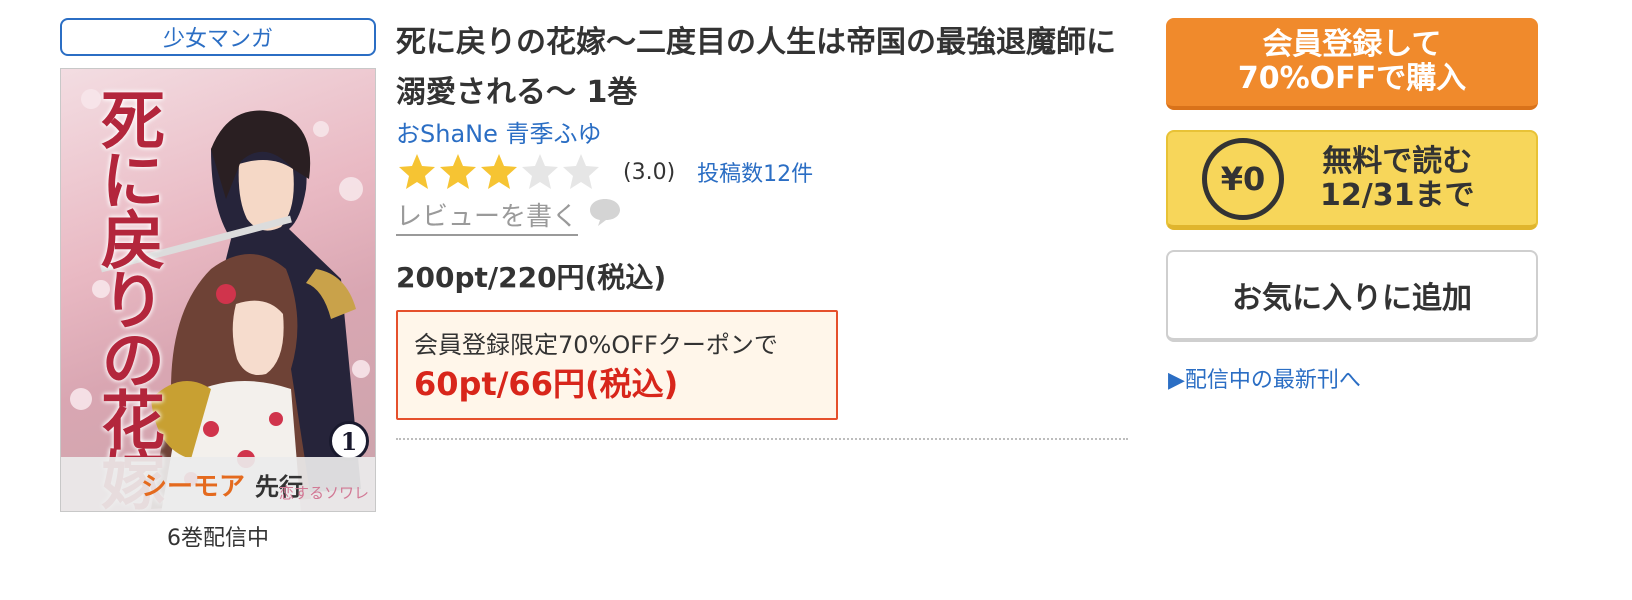  I want to click on genre-tag: 少女マンガ, so click(218, 37).